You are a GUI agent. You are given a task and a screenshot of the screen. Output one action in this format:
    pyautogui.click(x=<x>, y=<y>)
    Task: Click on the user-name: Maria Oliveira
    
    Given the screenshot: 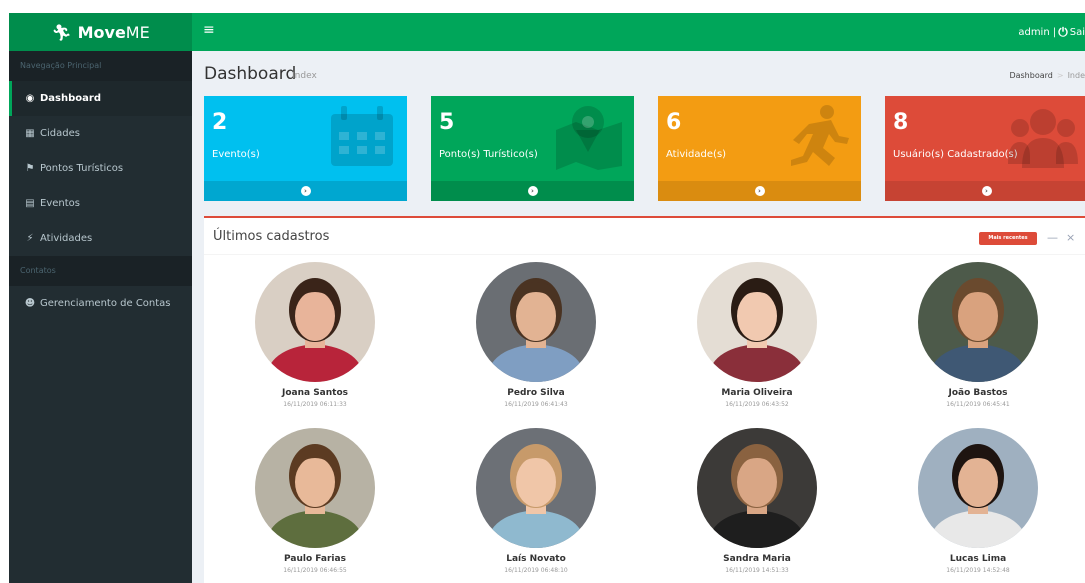 What is the action you would take?
    pyautogui.click(x=757, y=393)
    